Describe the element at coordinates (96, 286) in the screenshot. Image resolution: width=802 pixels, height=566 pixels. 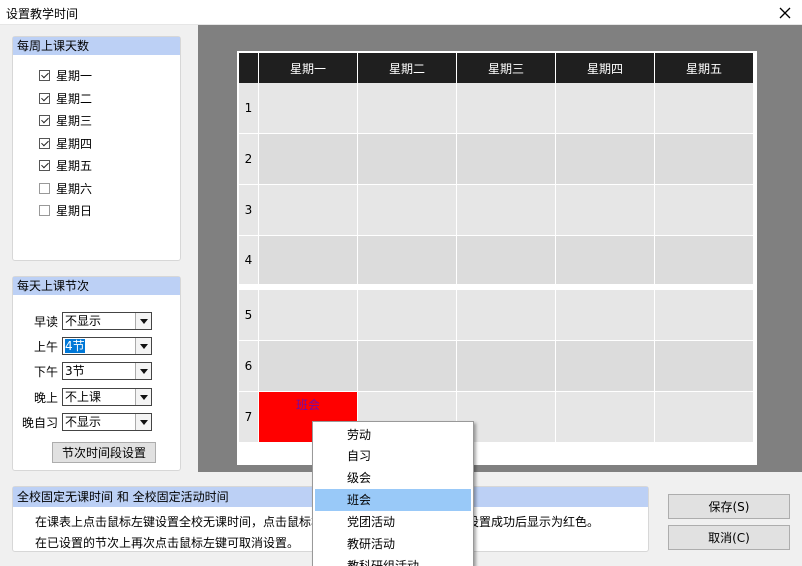
I see `periods-header: 每天上课节次` at that location.